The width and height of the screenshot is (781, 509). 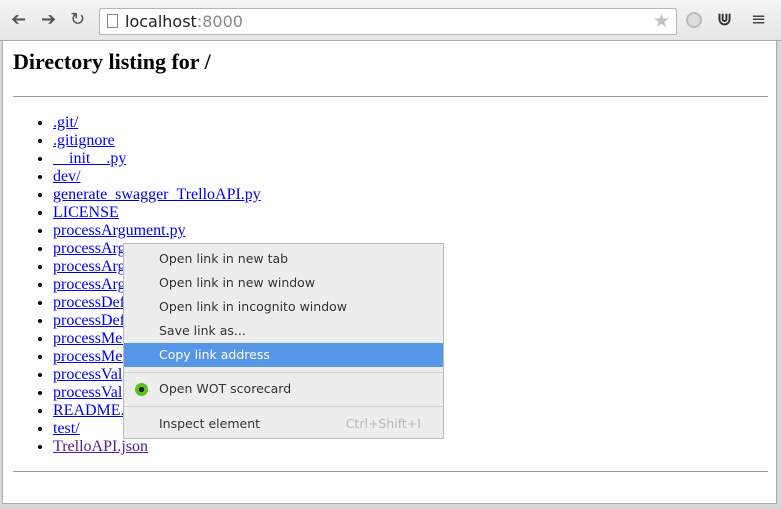 I want to click on menu-item-open-incognito: Open link in incognito window, so click(x=283, y=307).